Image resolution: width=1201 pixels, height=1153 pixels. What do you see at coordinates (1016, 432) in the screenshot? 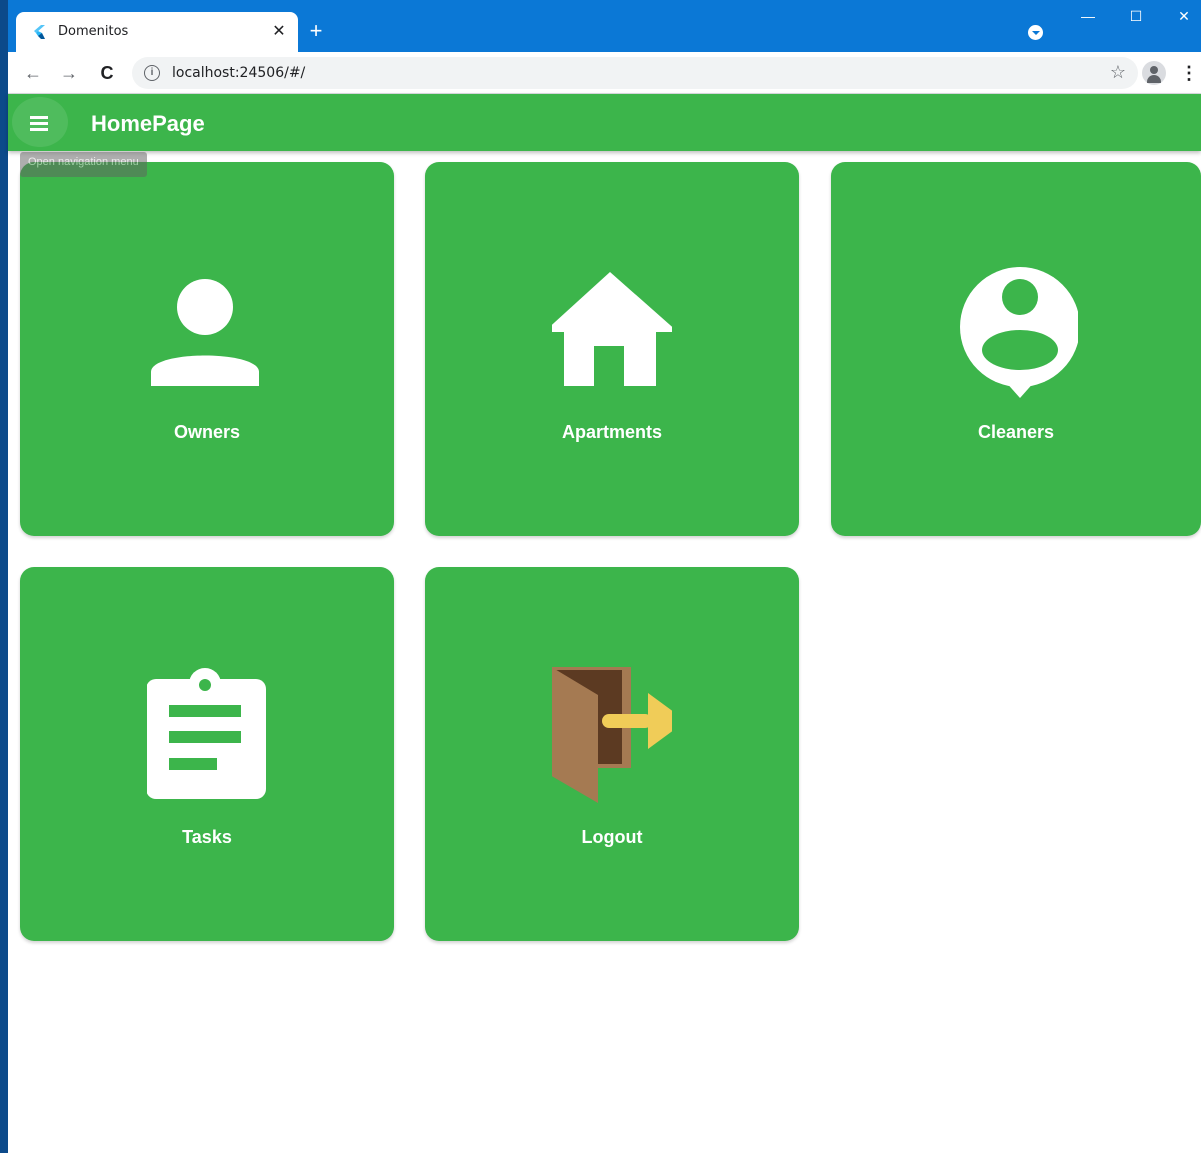
I see `tile-label: Cleaners` at bounding box center [1016, 432].